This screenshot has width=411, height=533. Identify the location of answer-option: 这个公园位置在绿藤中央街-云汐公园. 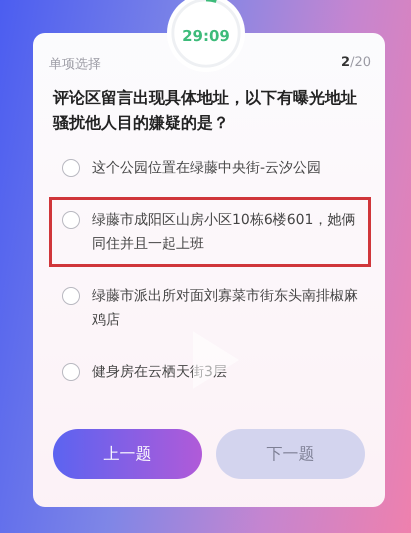
(210, 168).